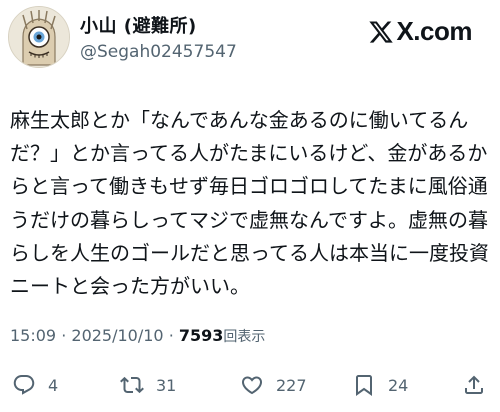 The width and height of the screenshot is (500, 412). I want to click on action-bar: 4 31 227 24, so click(250, 385).